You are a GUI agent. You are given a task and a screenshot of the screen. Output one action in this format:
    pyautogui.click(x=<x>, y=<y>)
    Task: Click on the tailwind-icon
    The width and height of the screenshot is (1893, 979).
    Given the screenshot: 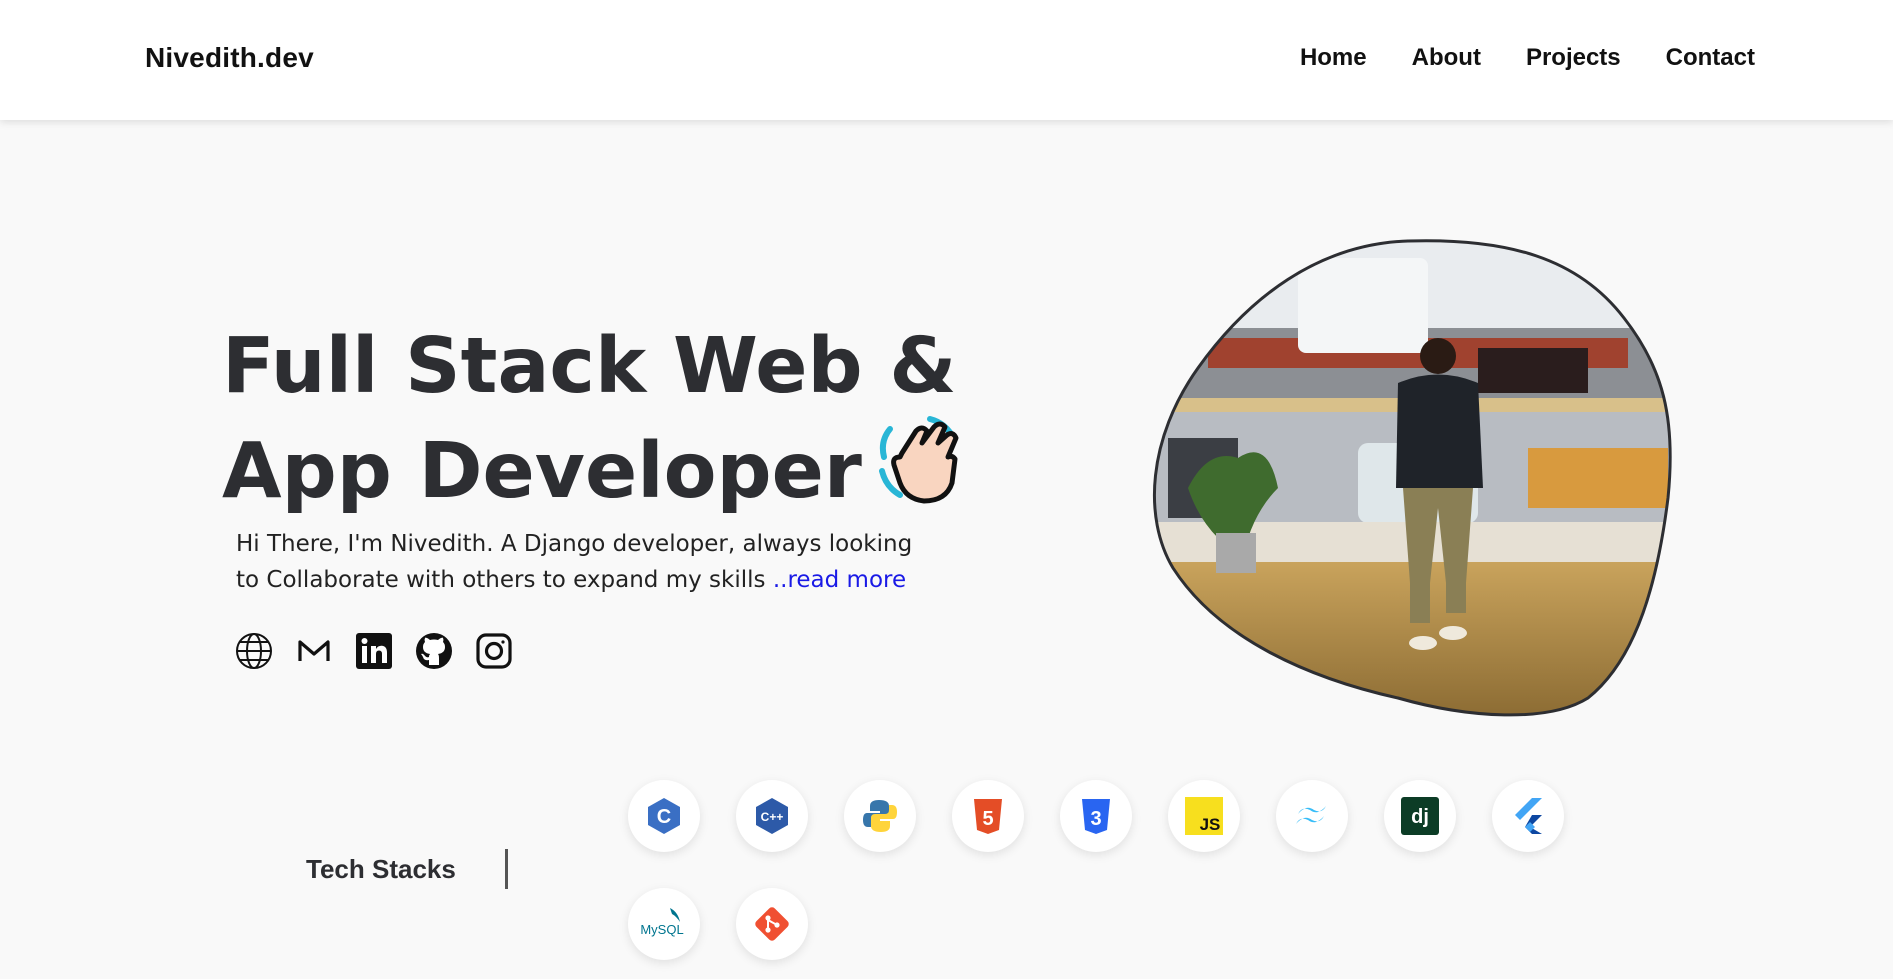 What is the action you would take?
    pyautogui.click(x=1312, y=816)
    